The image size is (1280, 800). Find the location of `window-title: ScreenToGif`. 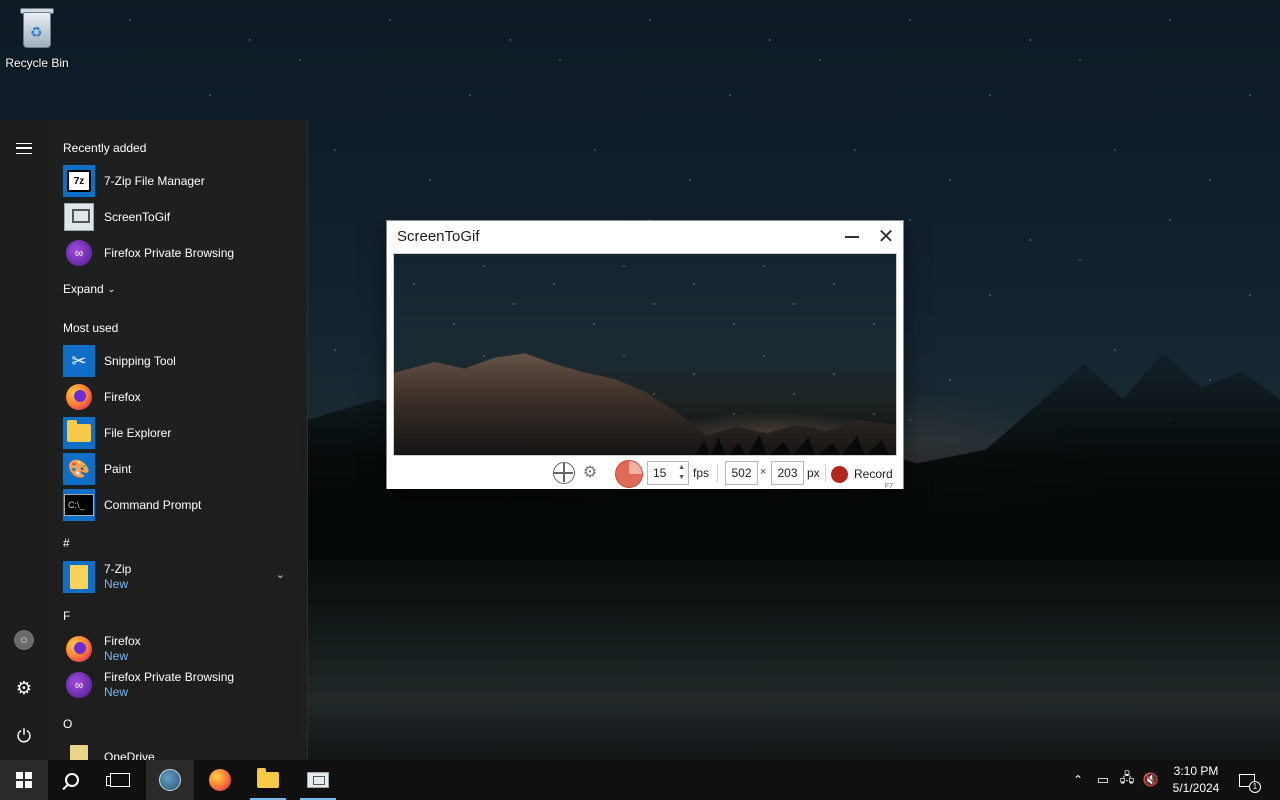

window-title: ScreenToGif is located at coordinates (438, 236).